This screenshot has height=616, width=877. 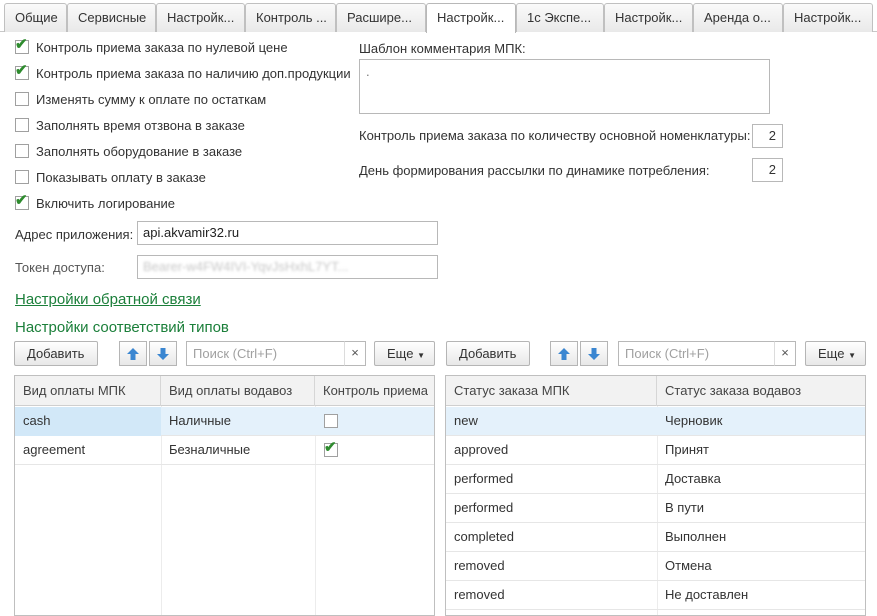 I want to click on table-row: removed Отмена, so click(x=655, y=566).